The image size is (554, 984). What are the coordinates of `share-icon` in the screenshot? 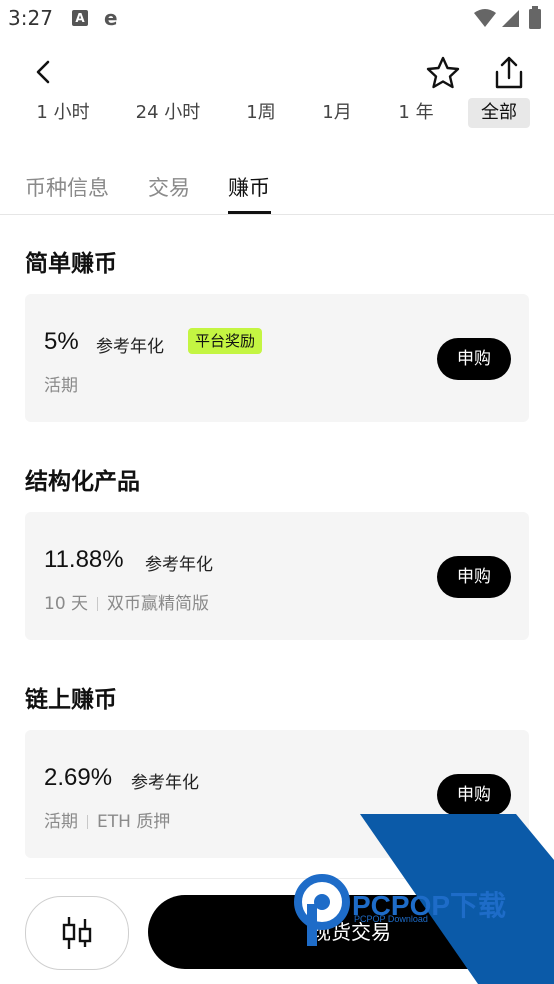 It's located at (509, 73).